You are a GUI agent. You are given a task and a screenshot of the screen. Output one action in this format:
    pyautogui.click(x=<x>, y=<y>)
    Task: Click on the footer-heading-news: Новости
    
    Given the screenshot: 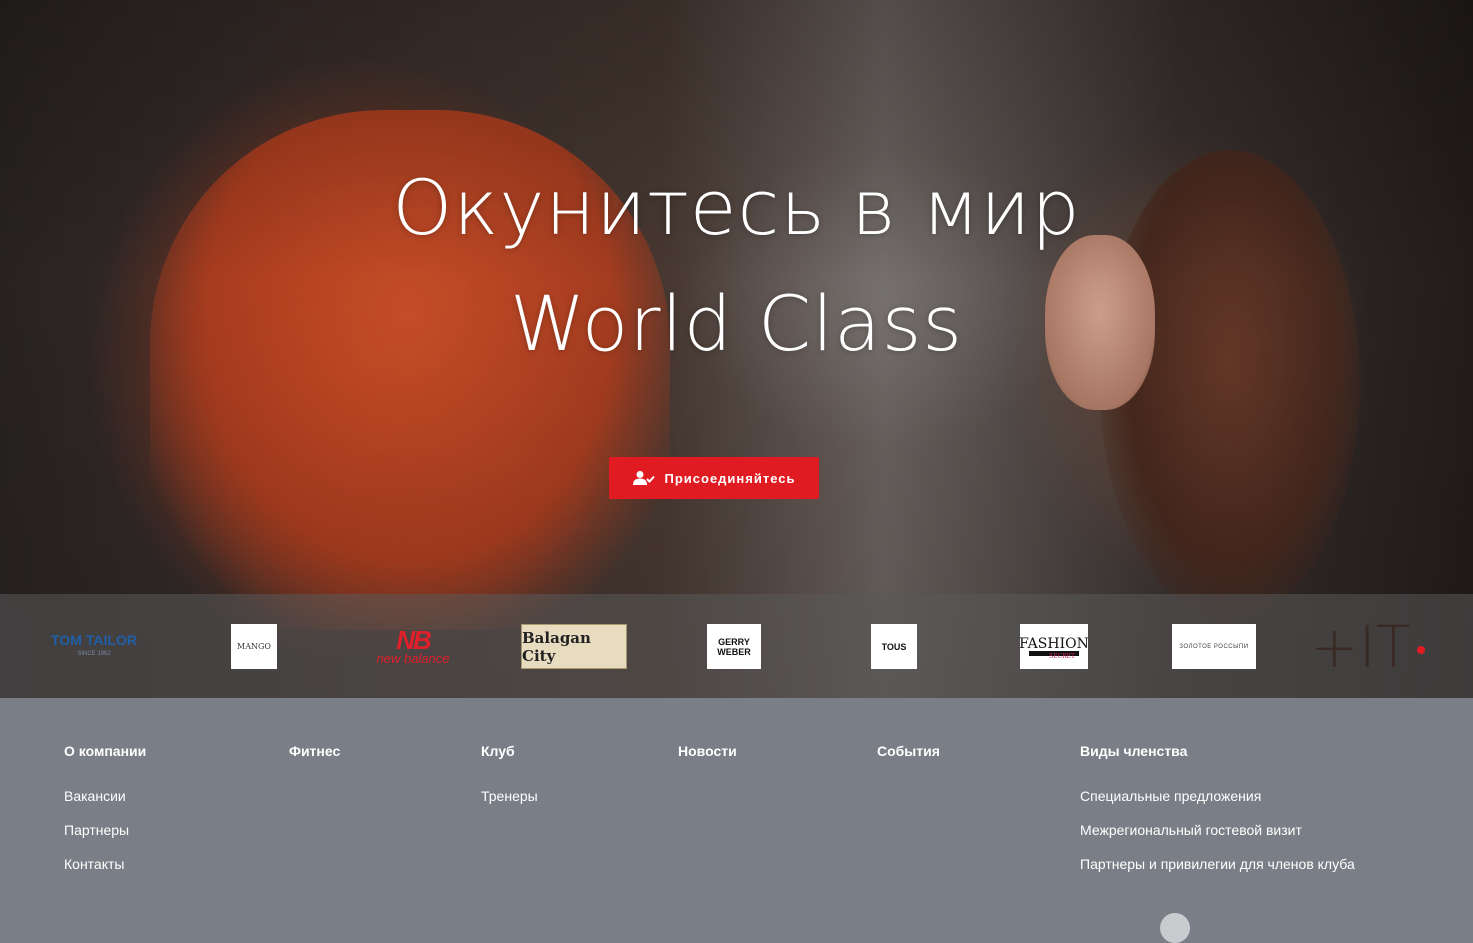 What is the action you would take?
    pyautogui.click(x=707, y=751)
    